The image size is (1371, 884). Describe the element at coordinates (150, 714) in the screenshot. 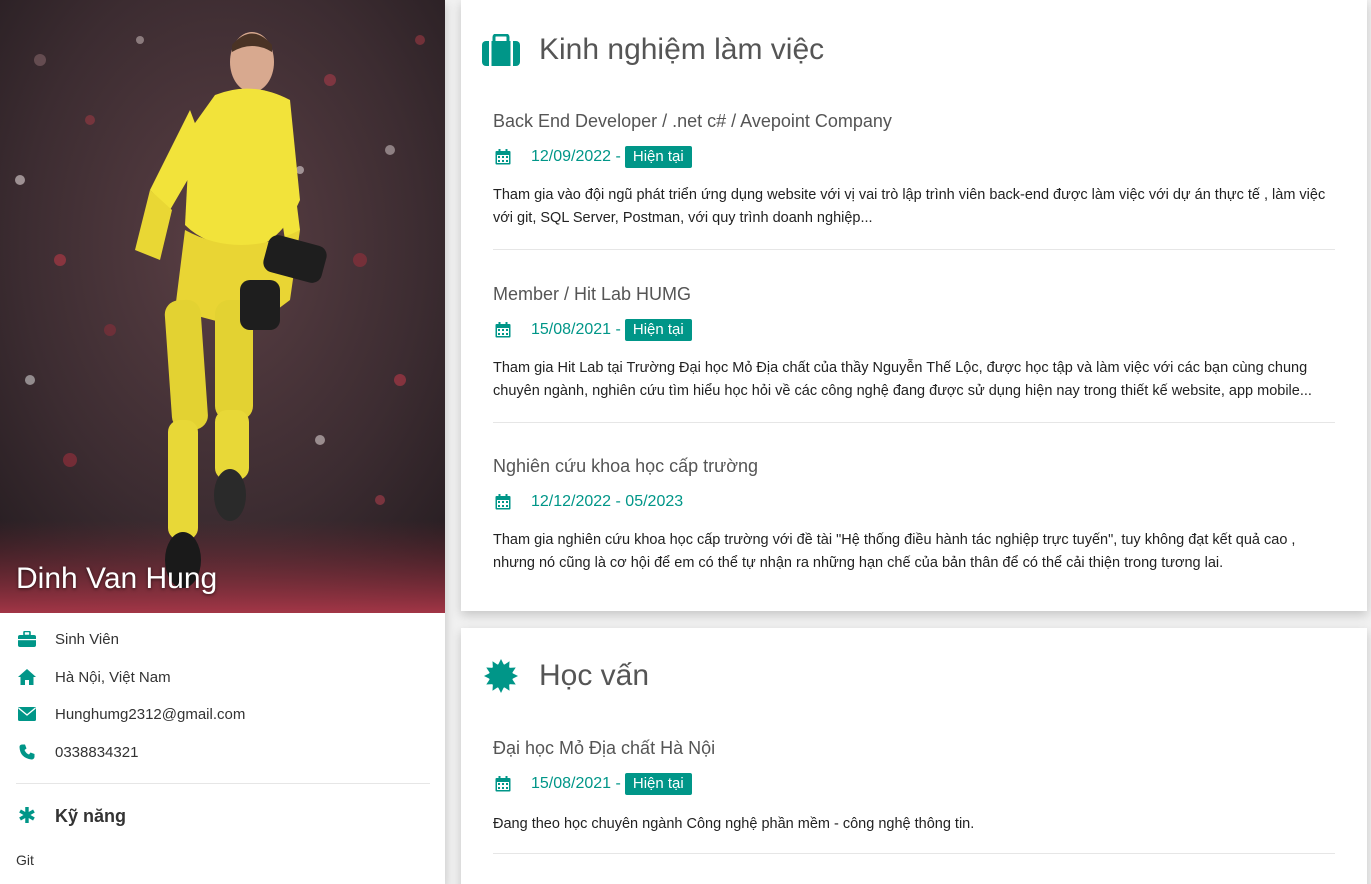

I see `info-email-text: Hunghumg2312@gmail.com` at that location.